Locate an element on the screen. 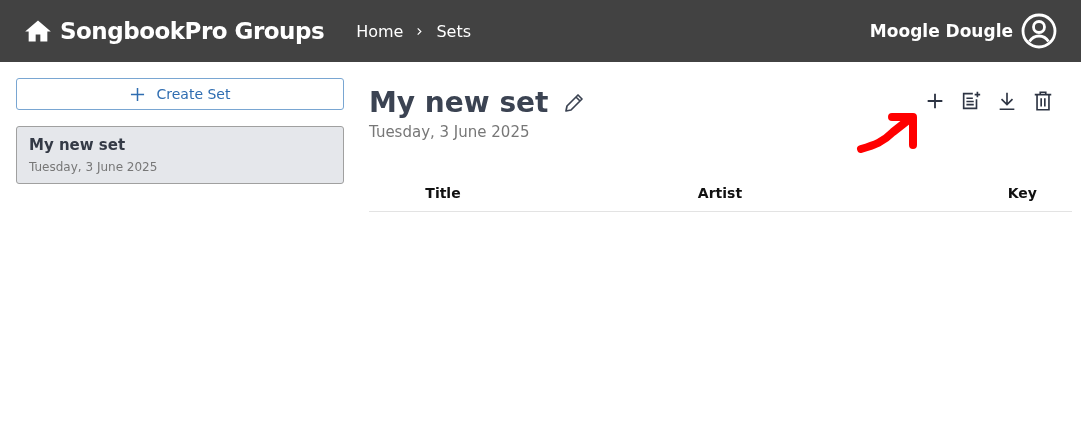 The width and height of the screenshot is (1081, 421). set-list-item: My new set Tuesday, 3 June 2025 is located at coordinates (180, 155).